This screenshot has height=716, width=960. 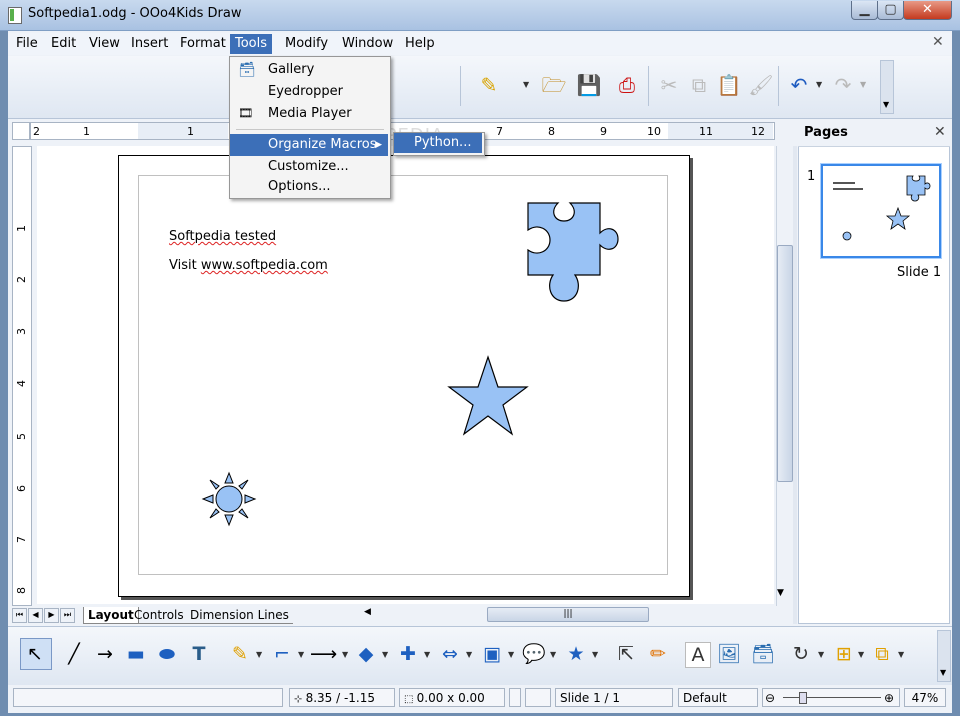 I want to click on close-window-button: ✕, so click(x=927, y=10).